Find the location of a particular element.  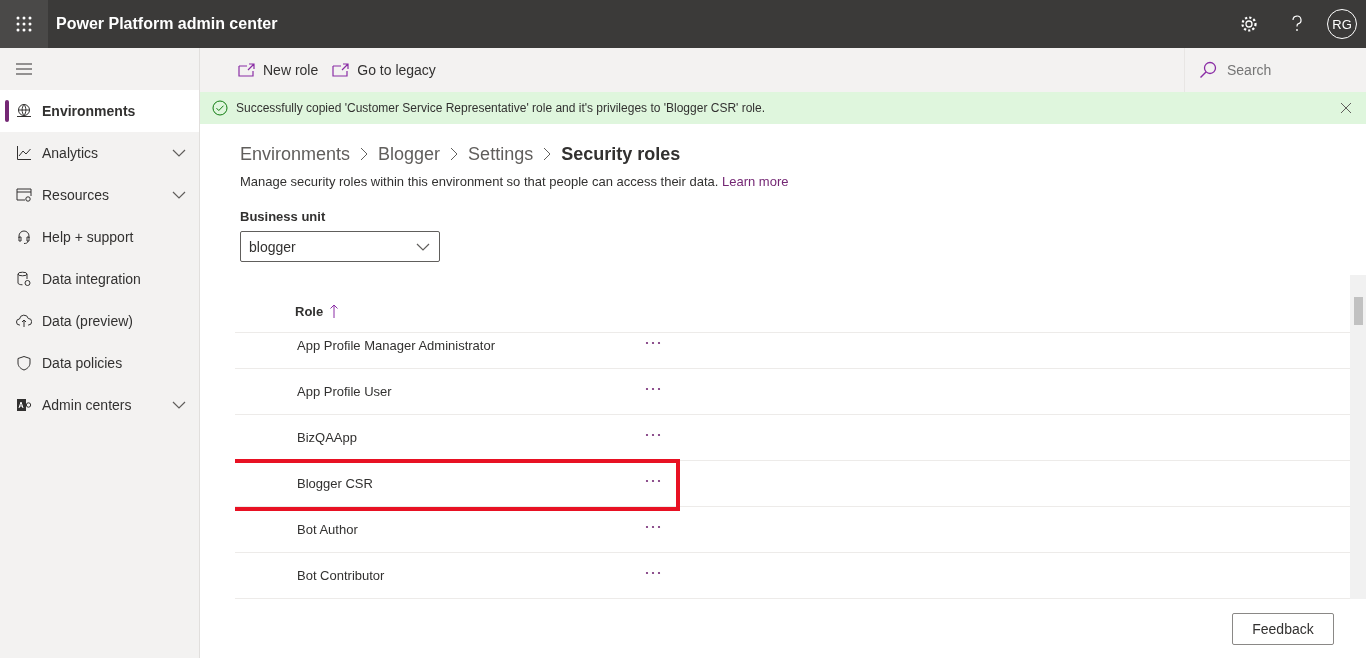

help-icon is located at coordinates (1297, 24).